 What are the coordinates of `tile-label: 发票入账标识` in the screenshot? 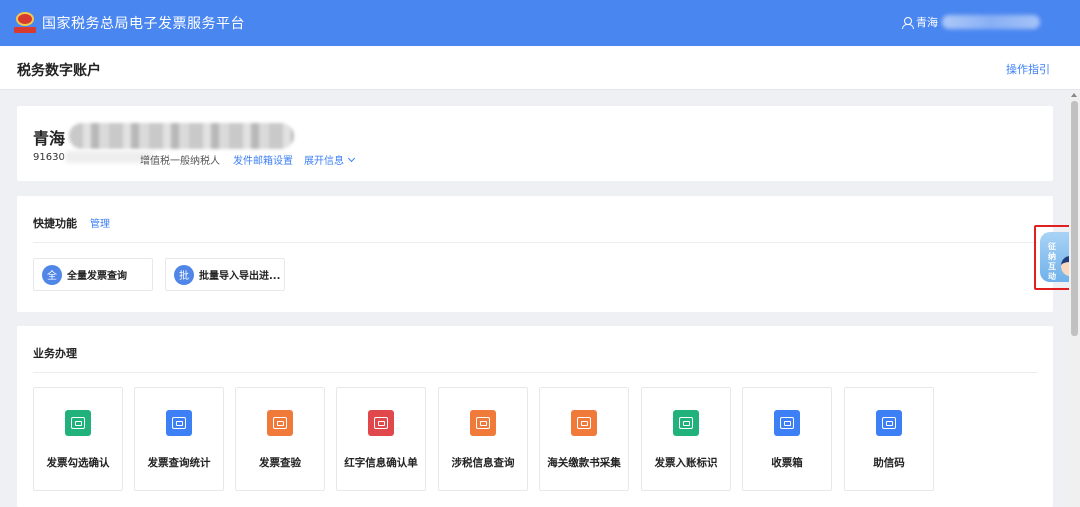 It's located at (686, 463).